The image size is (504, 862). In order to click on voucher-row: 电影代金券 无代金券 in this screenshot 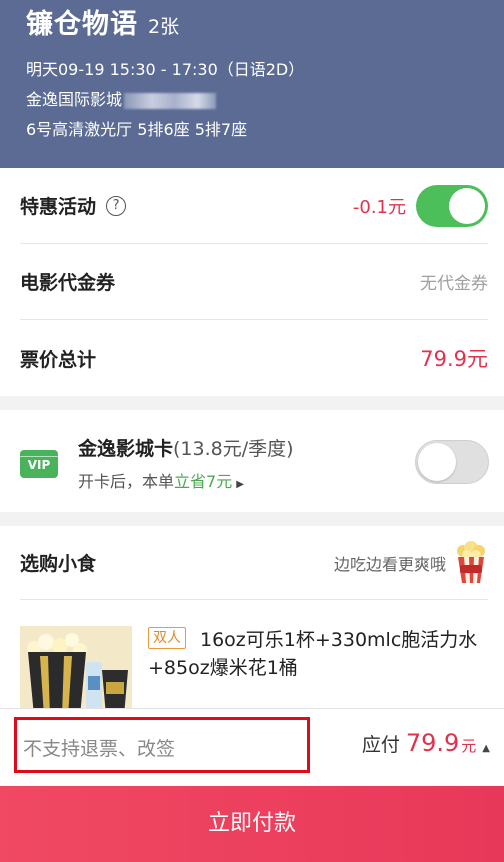, I will do `click(254, 282)`.